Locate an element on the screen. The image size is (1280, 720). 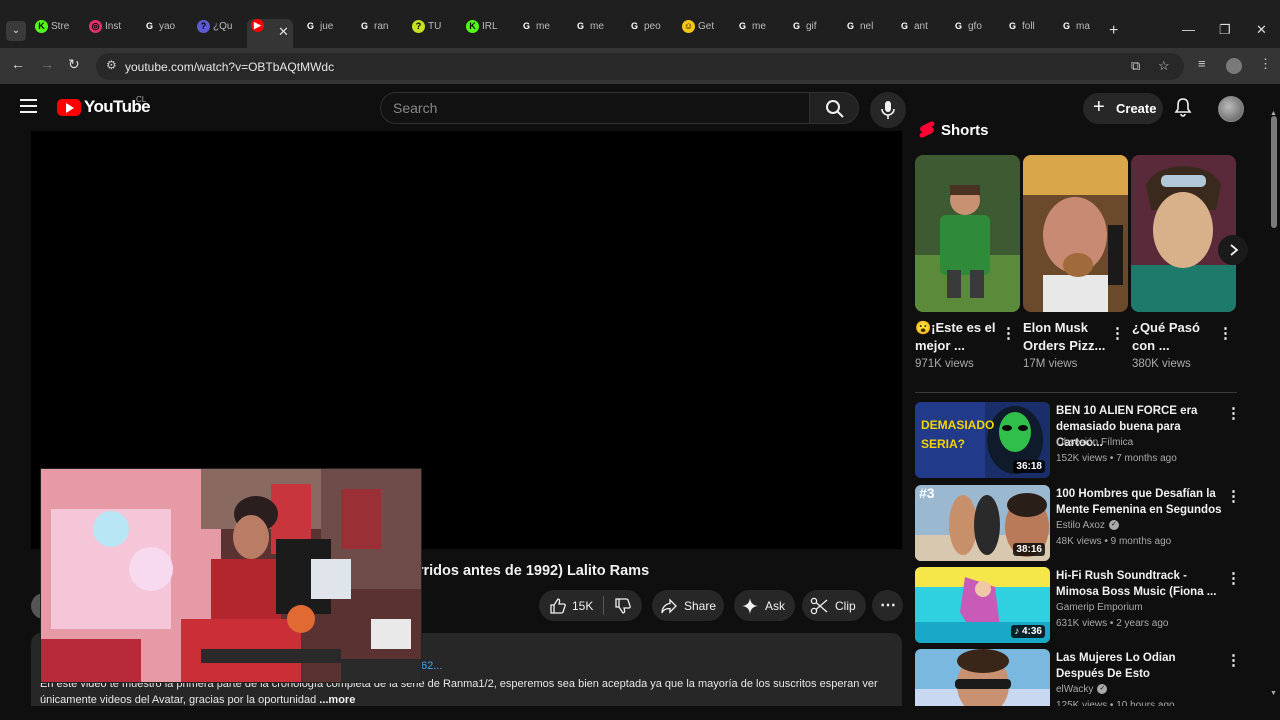
youtube-icon: ▶ is located at coordinates (257, 25).